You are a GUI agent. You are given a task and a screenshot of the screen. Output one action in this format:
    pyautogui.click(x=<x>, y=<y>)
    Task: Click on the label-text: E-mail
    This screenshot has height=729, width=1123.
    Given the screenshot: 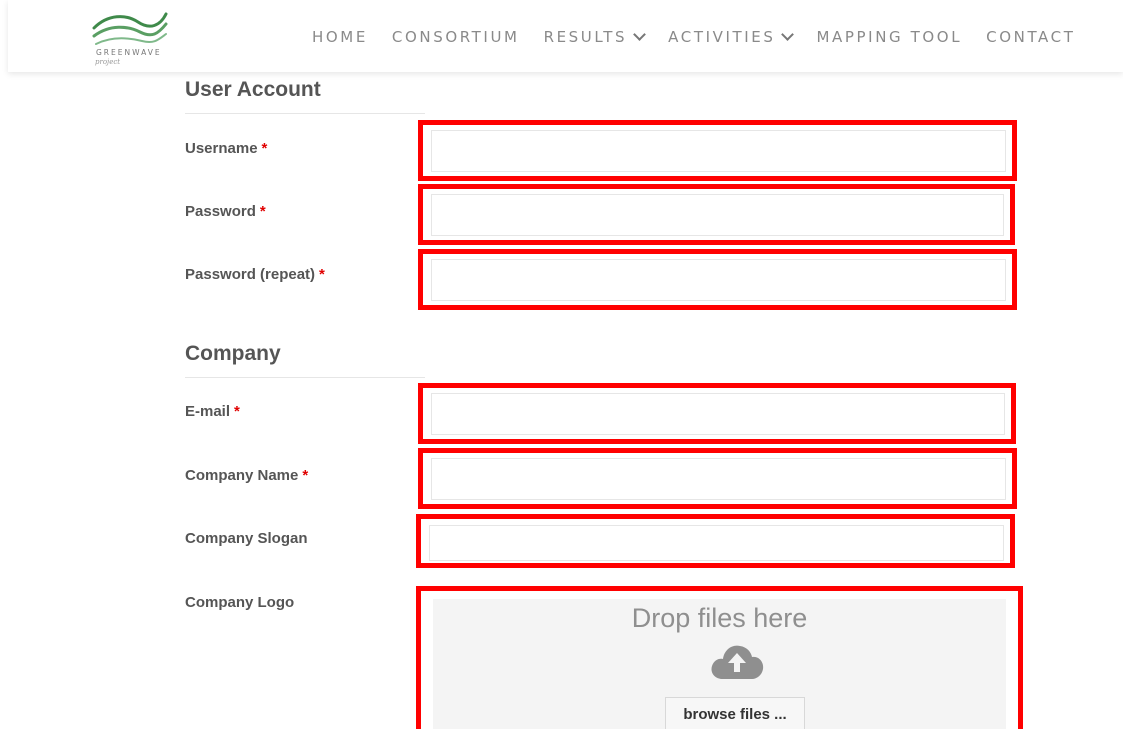 What is the action you would take?
    pyautogui.click(x=208, y=411)
    